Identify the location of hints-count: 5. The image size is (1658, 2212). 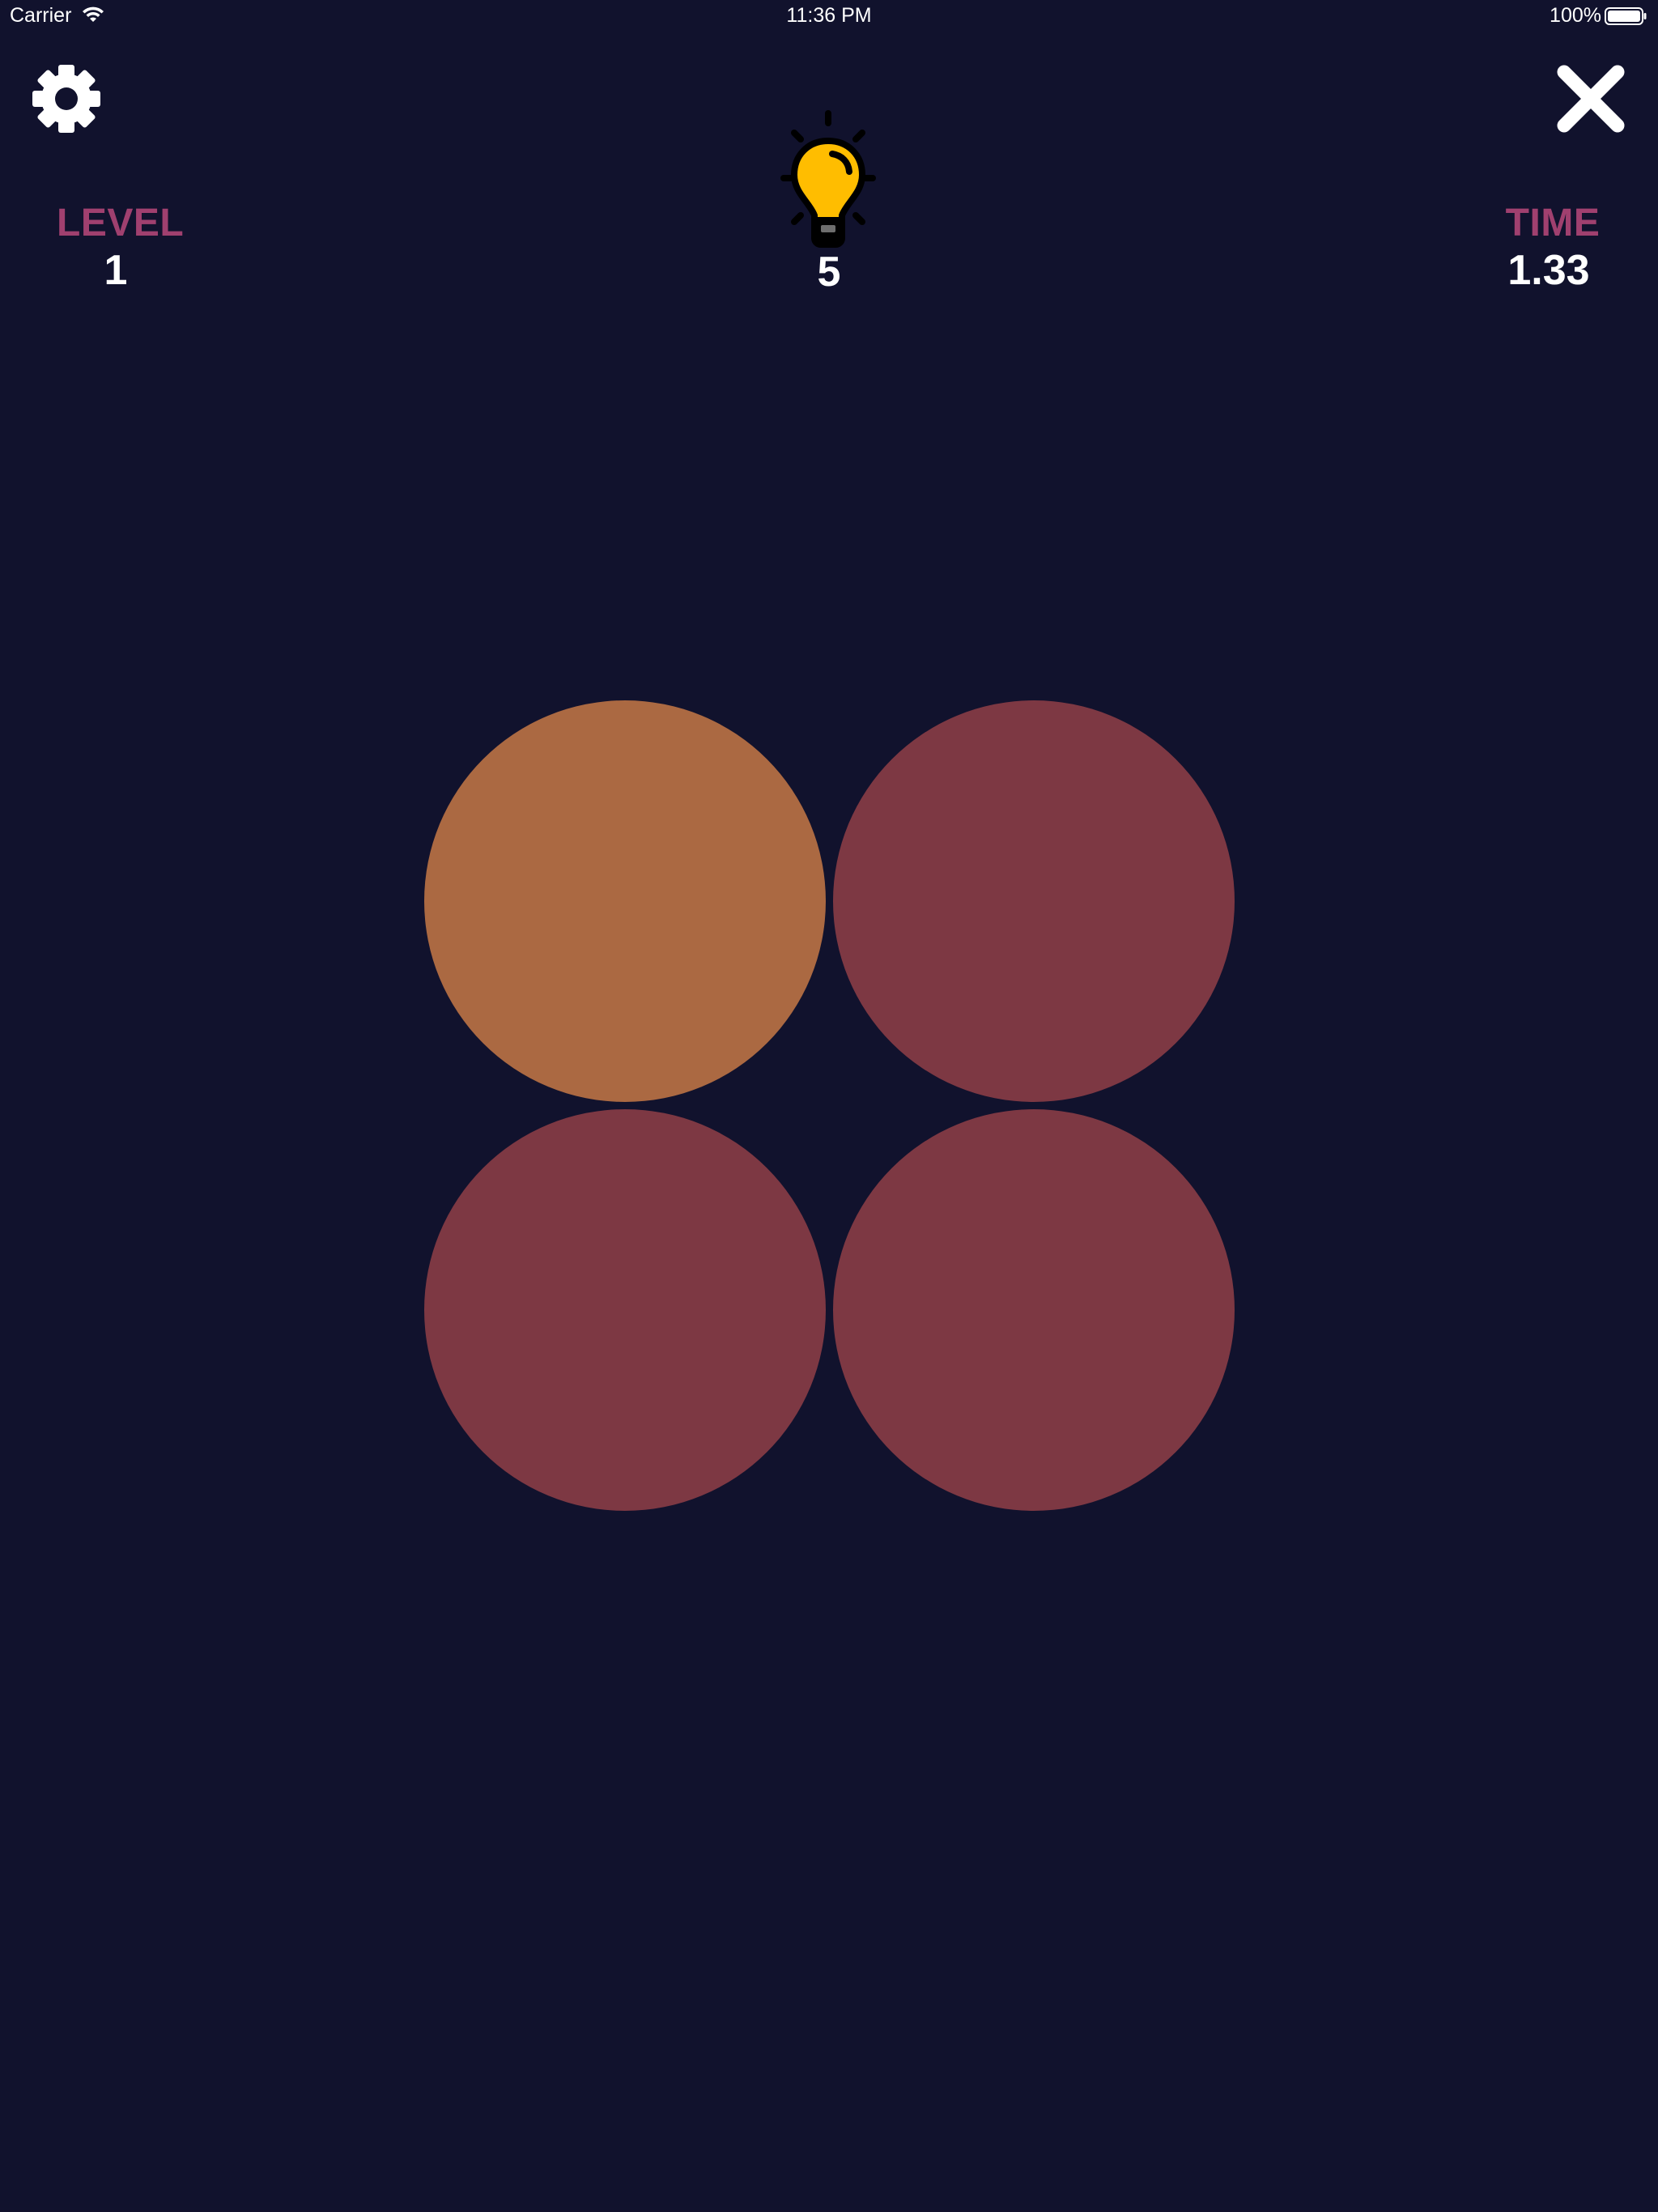
(829, 272).